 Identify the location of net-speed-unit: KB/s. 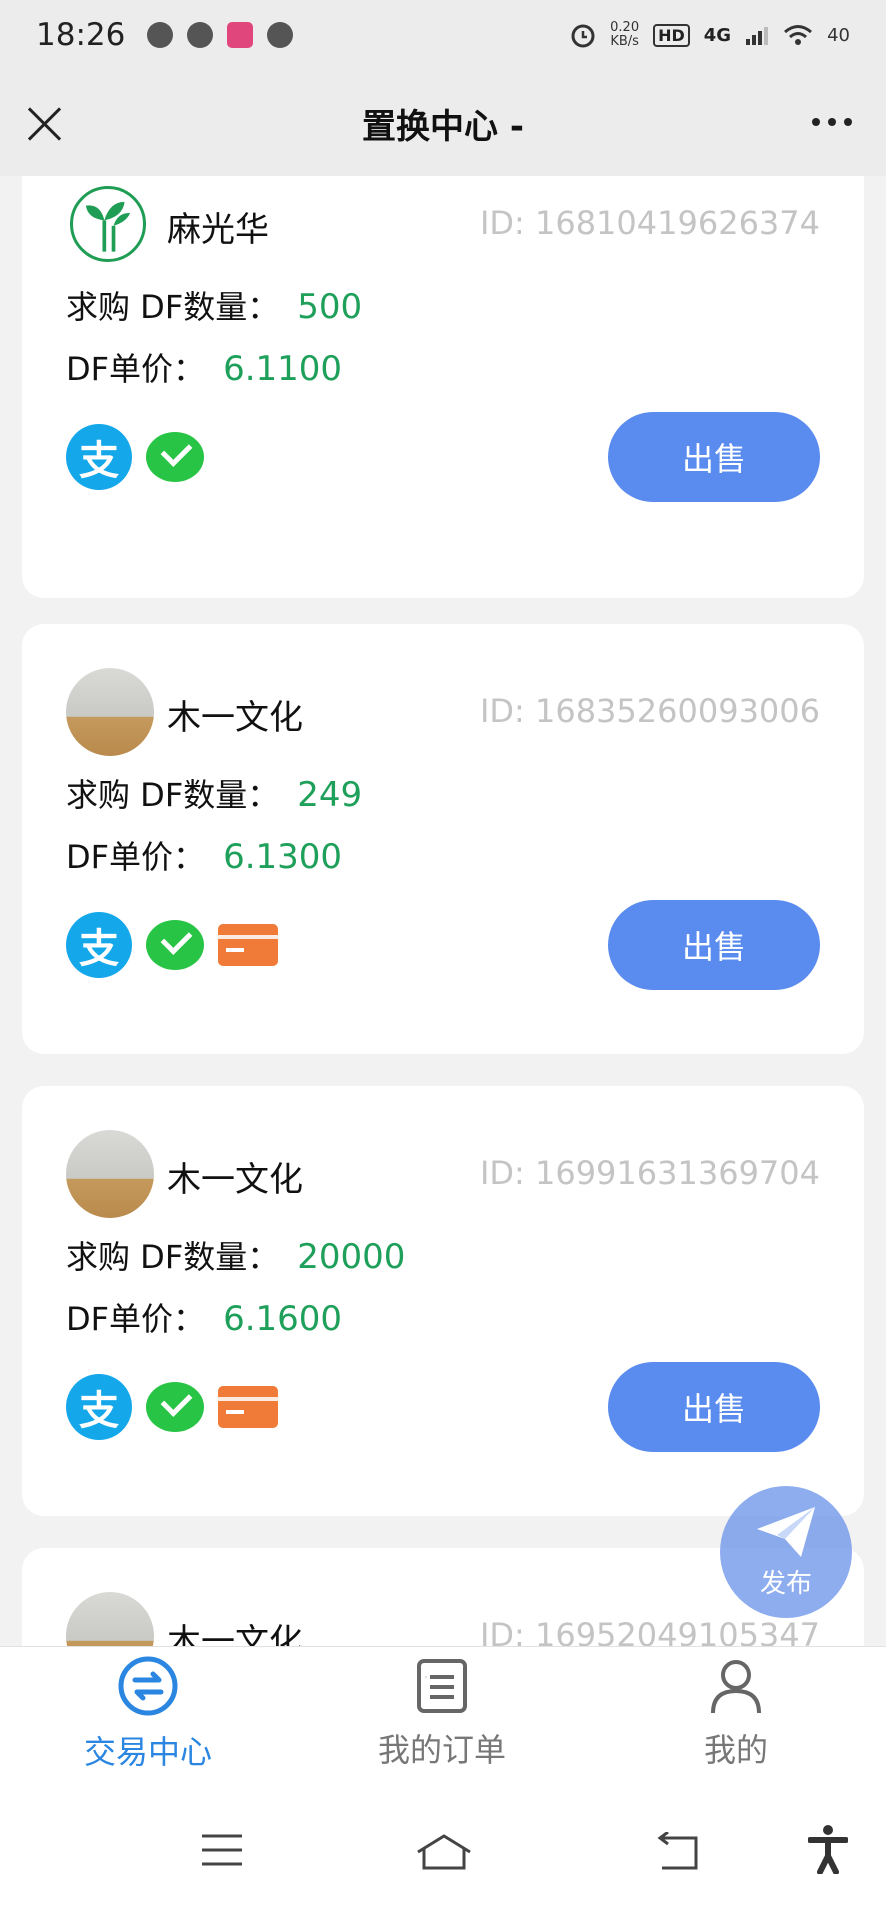
(624, 41).